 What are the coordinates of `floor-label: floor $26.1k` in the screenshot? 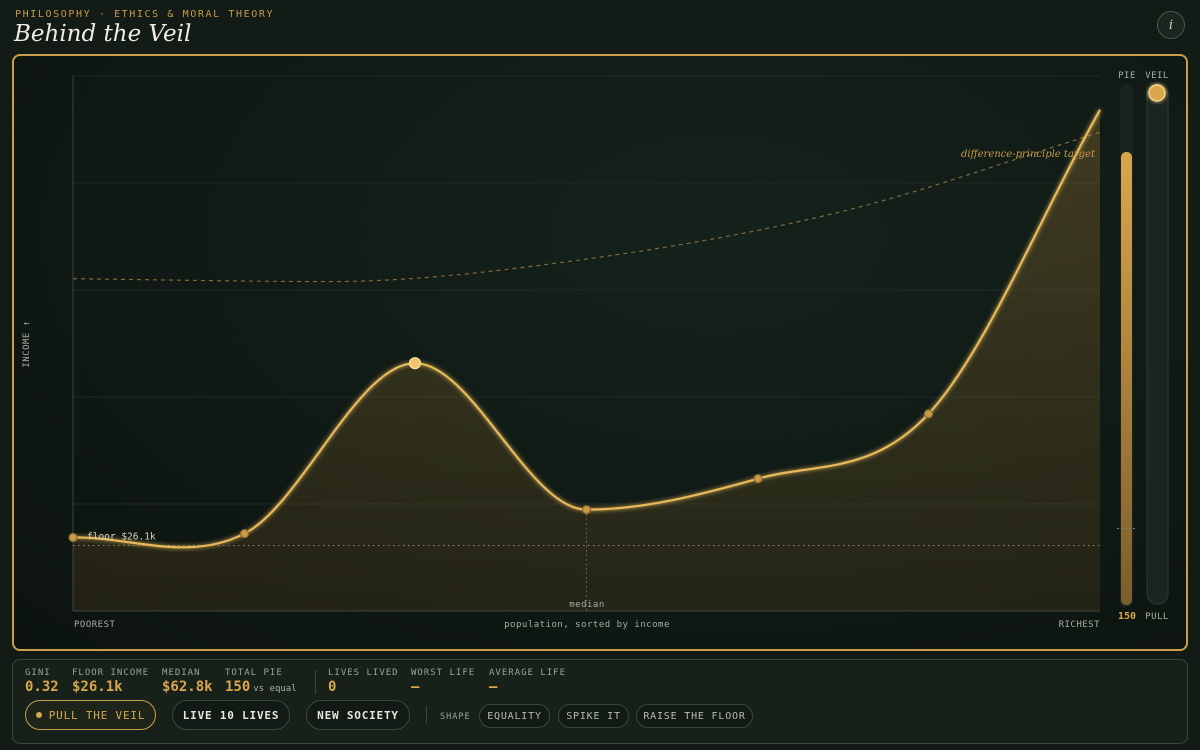 It's located at (121, 537).